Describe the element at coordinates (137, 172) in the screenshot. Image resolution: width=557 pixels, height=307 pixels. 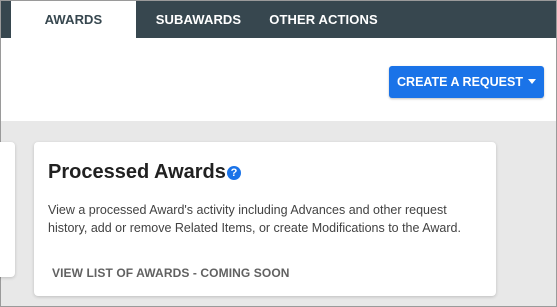
I see `card-title: Processed Awards` at that location.